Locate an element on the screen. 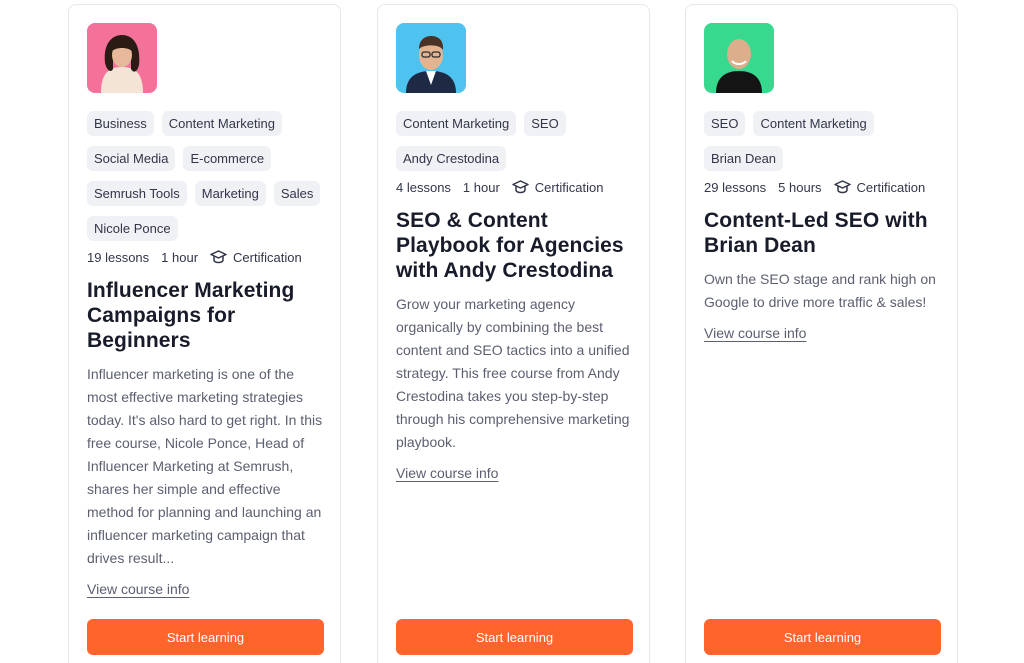 Image resolution: width=1024 pixels, height=663 pixels. course-title: Content-Led SEO with Brian Dean is located at coordinates (816, 233).